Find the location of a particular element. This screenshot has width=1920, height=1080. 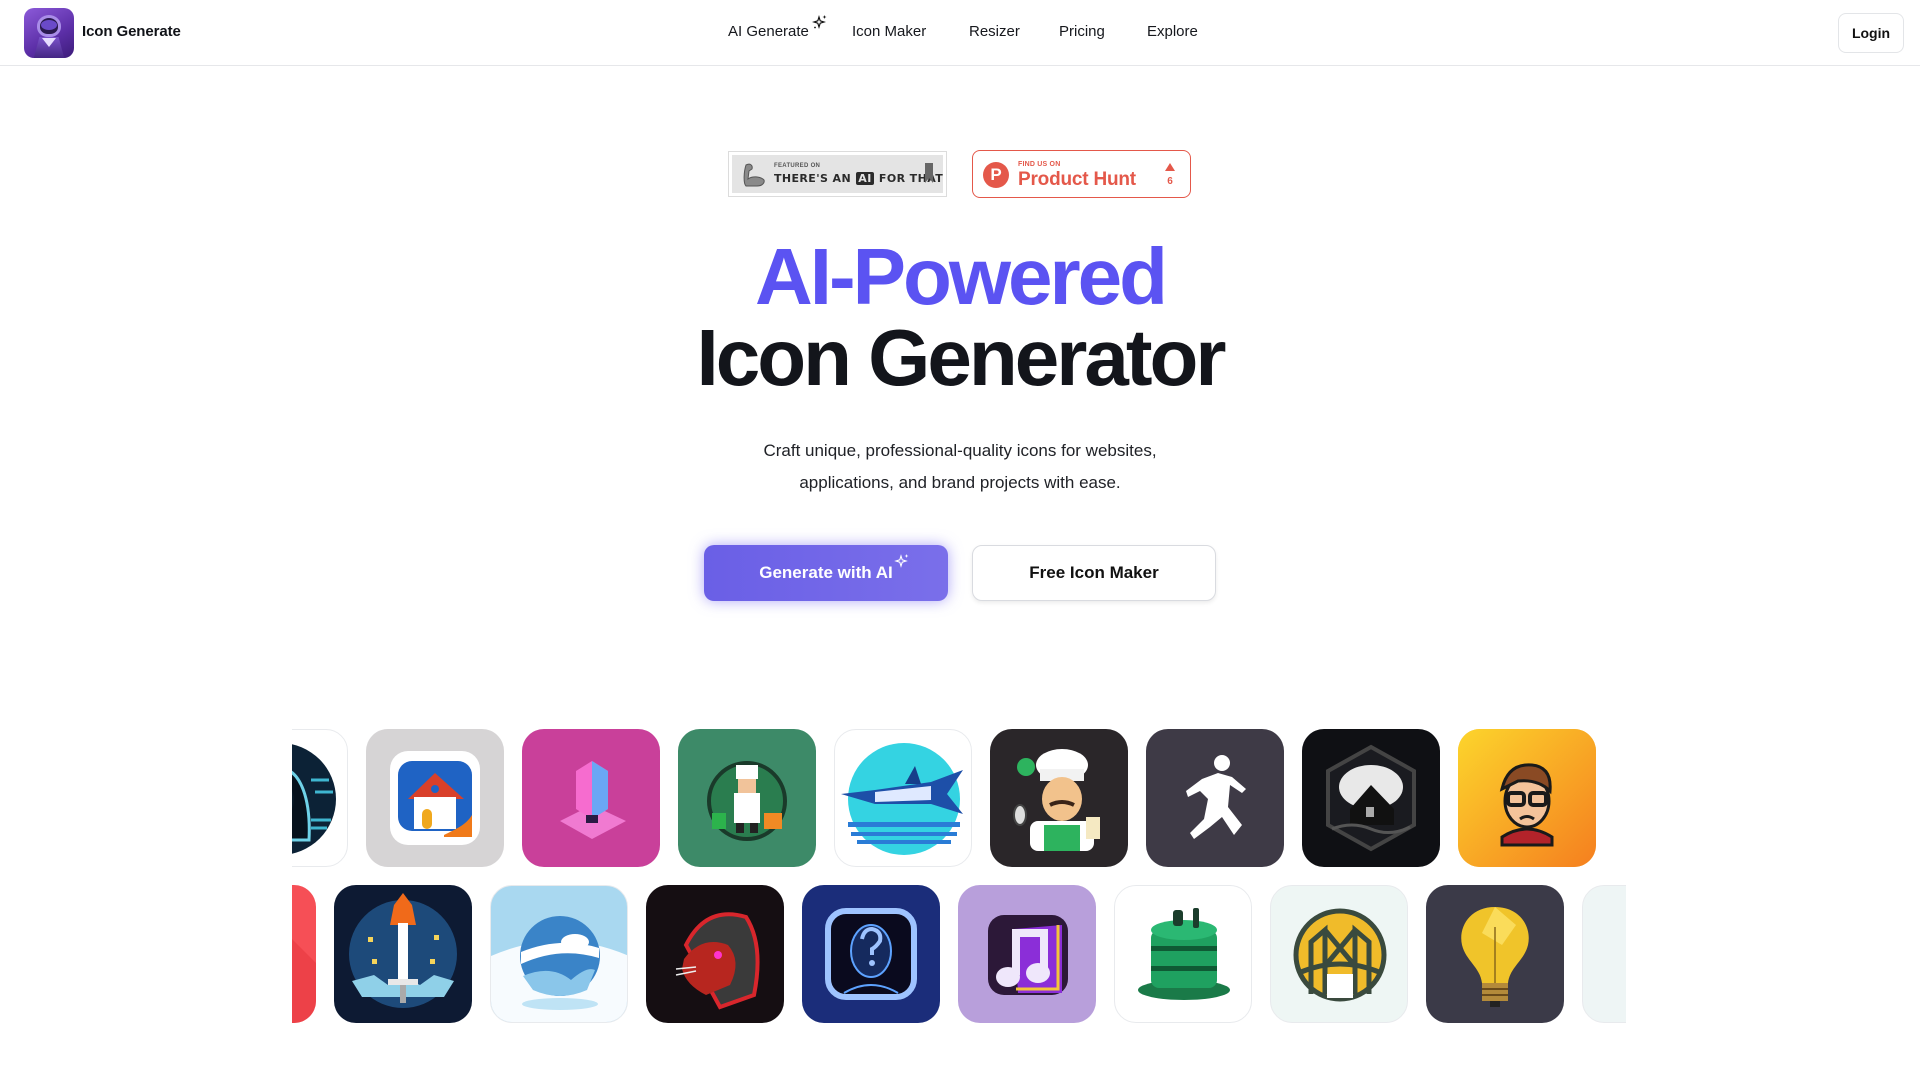

house-artwork is located at coordinates (435, 798).